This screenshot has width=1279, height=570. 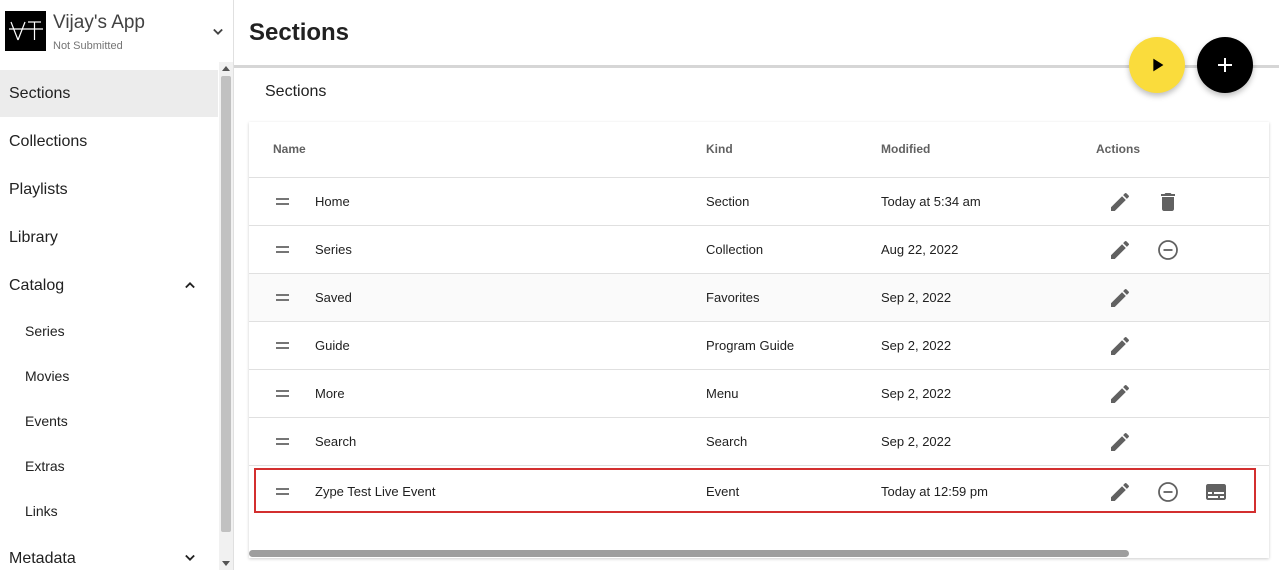 What do you see at coordinates (109, 465) in the screenshot?
I see `sidebar-subitem-extras: Extras` at bounding box center [109, 465].